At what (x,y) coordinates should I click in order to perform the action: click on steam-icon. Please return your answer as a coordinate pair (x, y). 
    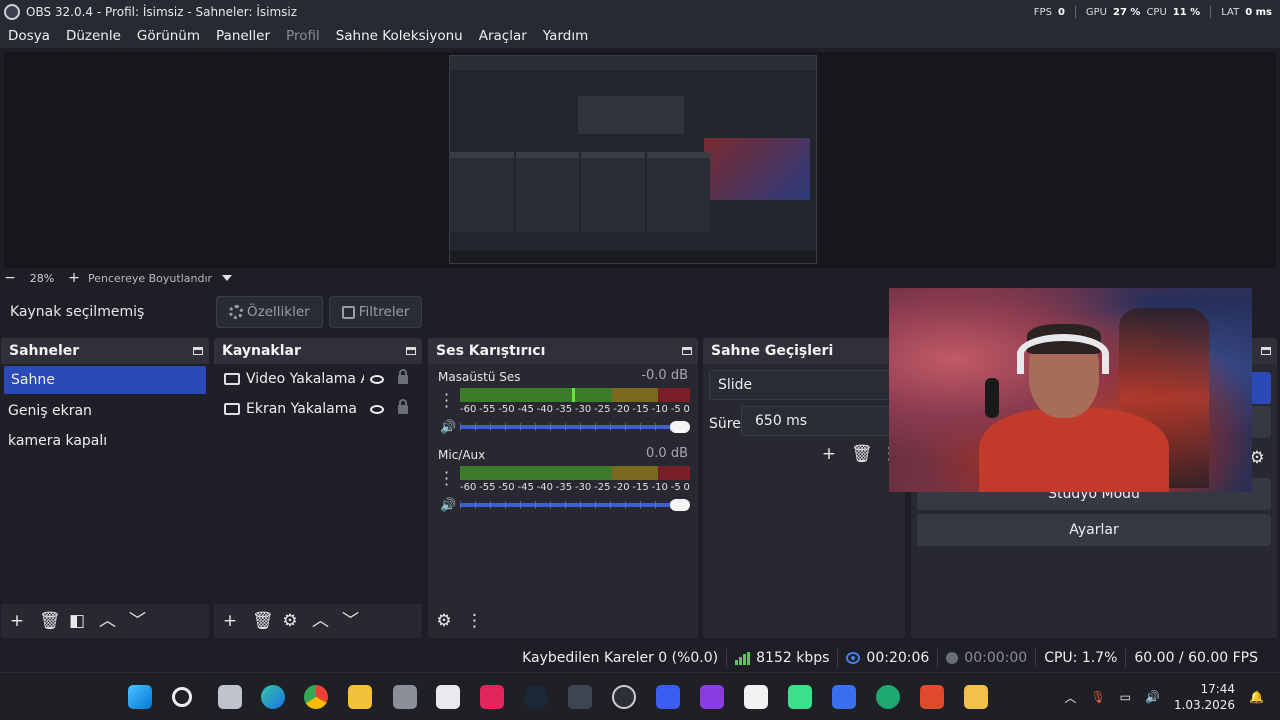
    Looking at the image, I should click on (536, 697).